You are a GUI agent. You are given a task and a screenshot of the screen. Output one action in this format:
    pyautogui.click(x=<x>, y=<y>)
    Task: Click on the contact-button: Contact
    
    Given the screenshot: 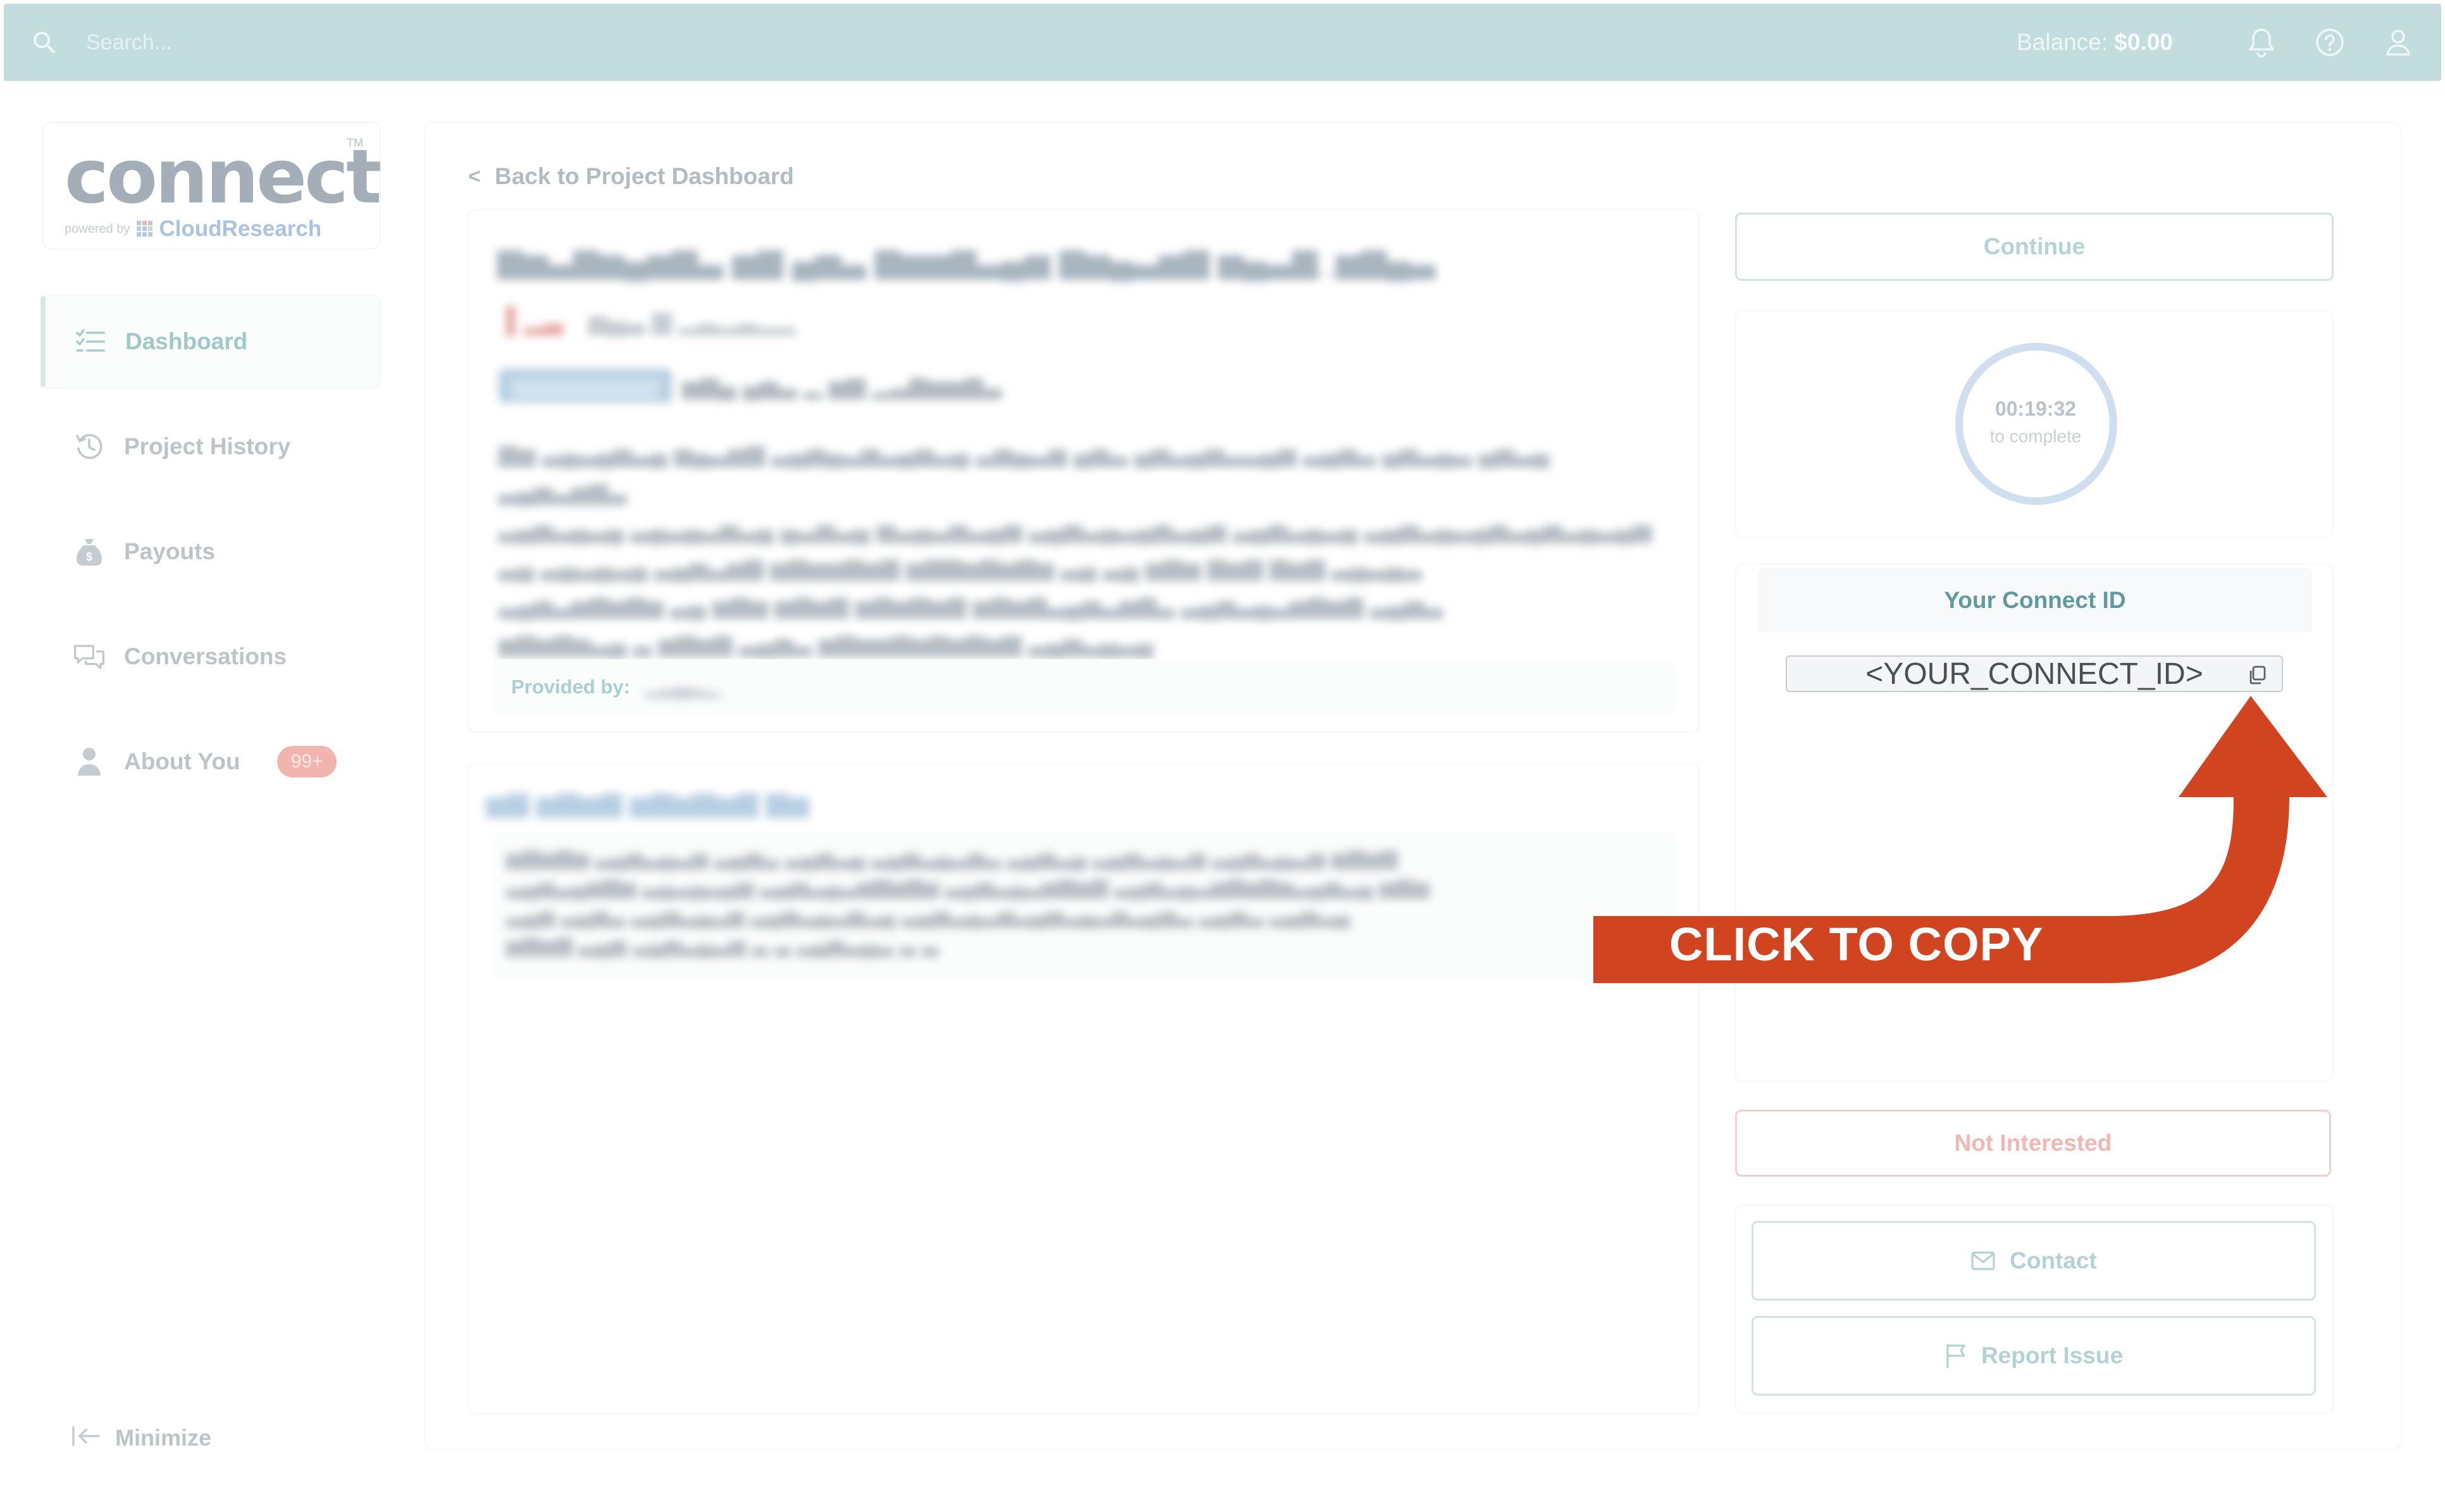 What is the action you would take?
    pyautogui.click(x=2033, y=1261)
    